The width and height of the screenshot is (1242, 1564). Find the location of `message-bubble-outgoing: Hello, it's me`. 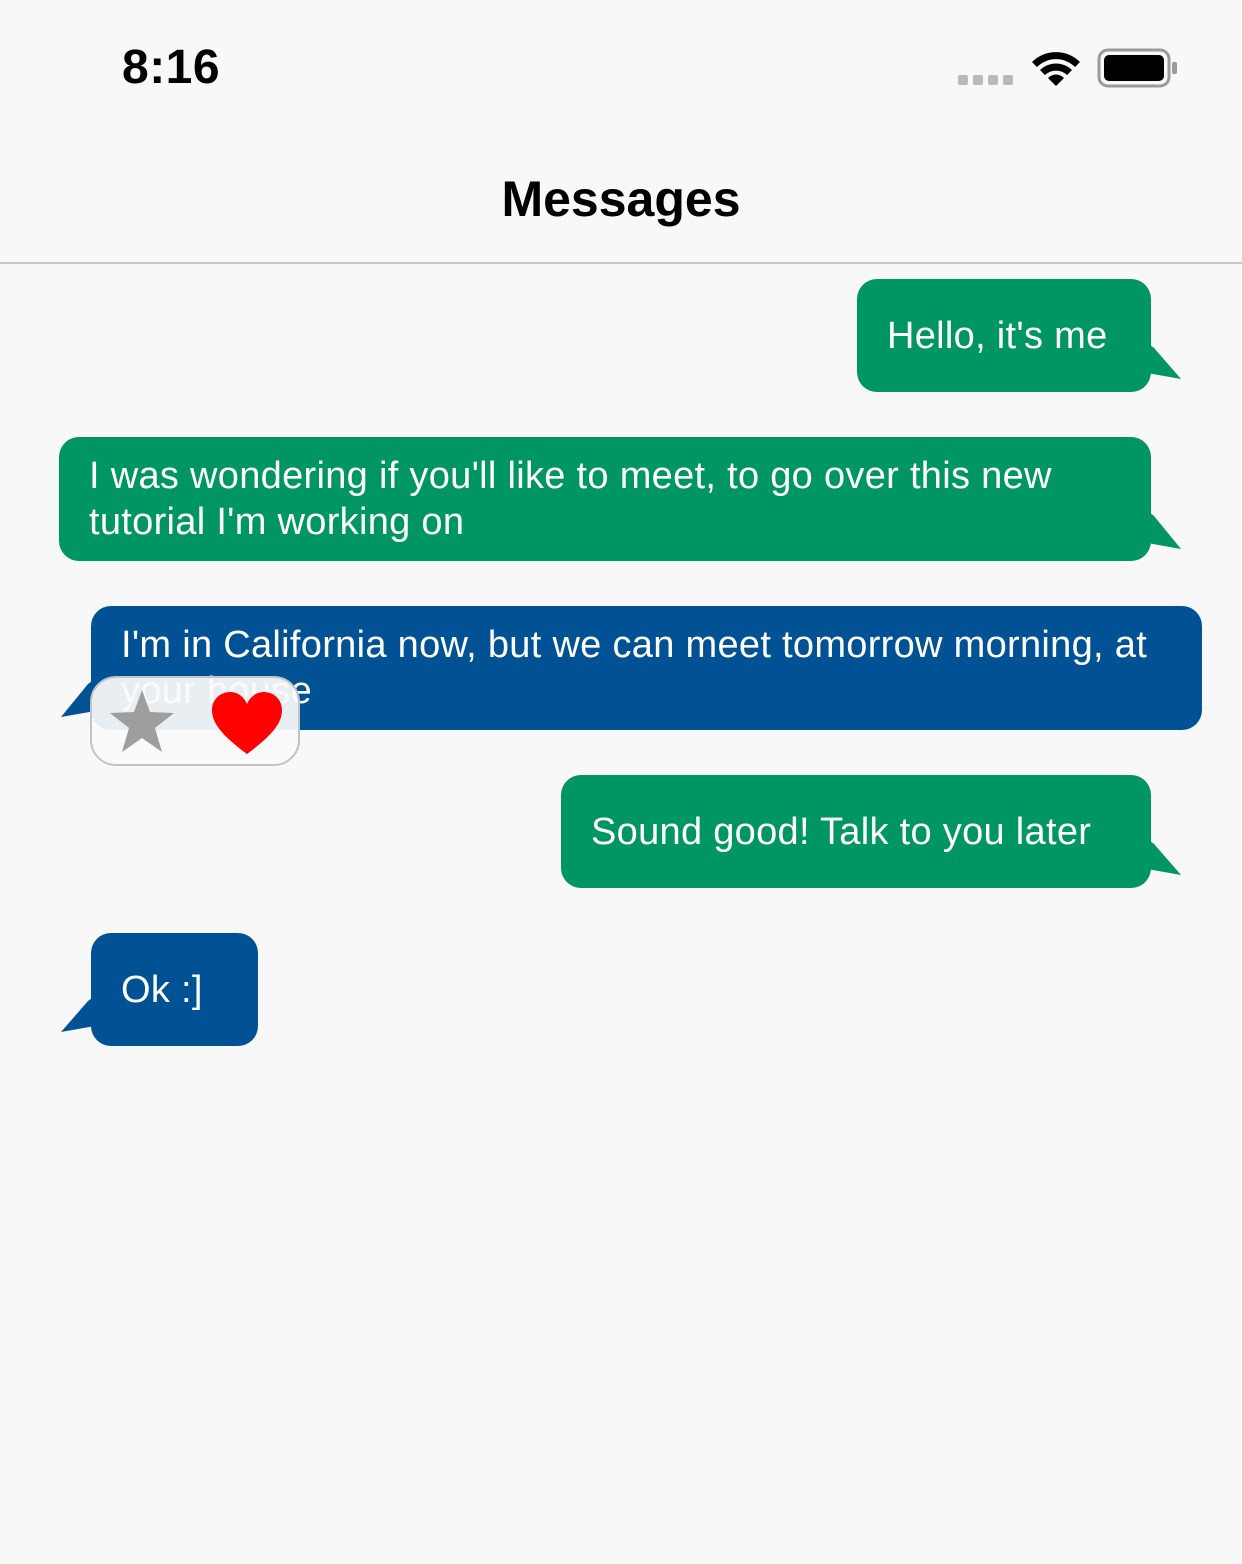

message-bubble-outgoing: Hello, it's me is located at coordinates (1004, 335).